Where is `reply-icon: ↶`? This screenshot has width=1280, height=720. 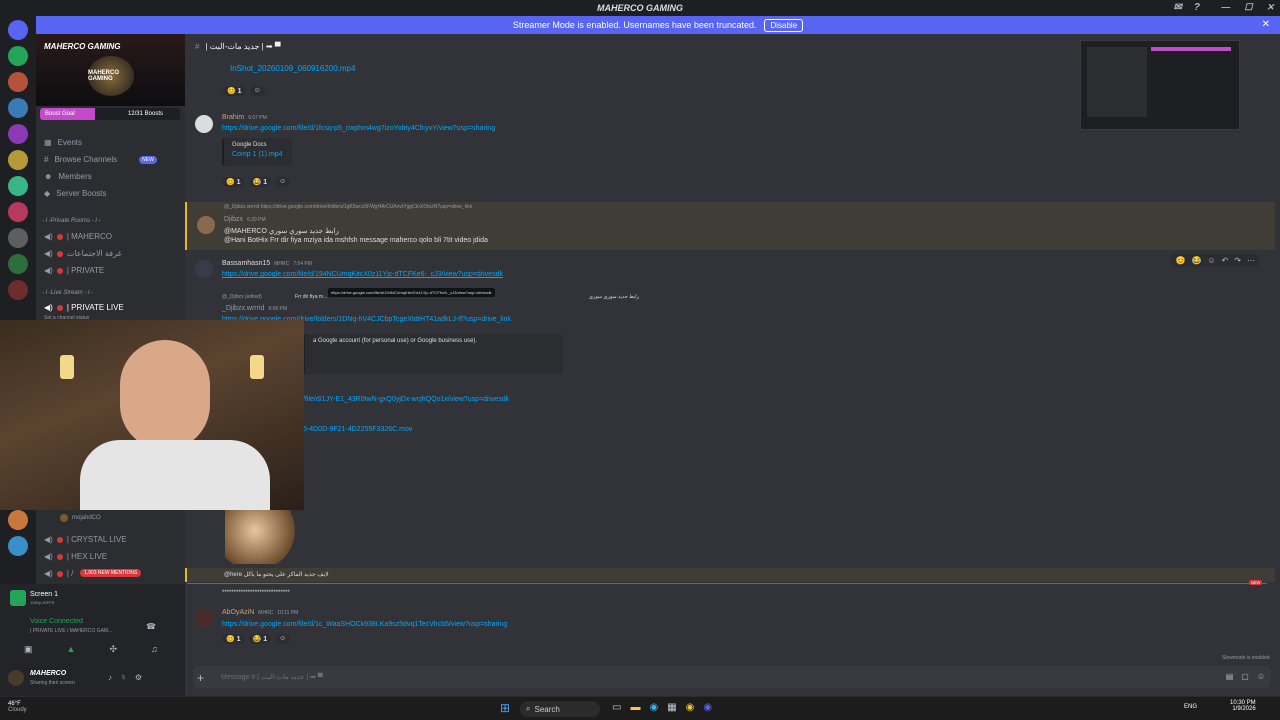 reply-icon: ↶ is located at coordinates (1225, 260).